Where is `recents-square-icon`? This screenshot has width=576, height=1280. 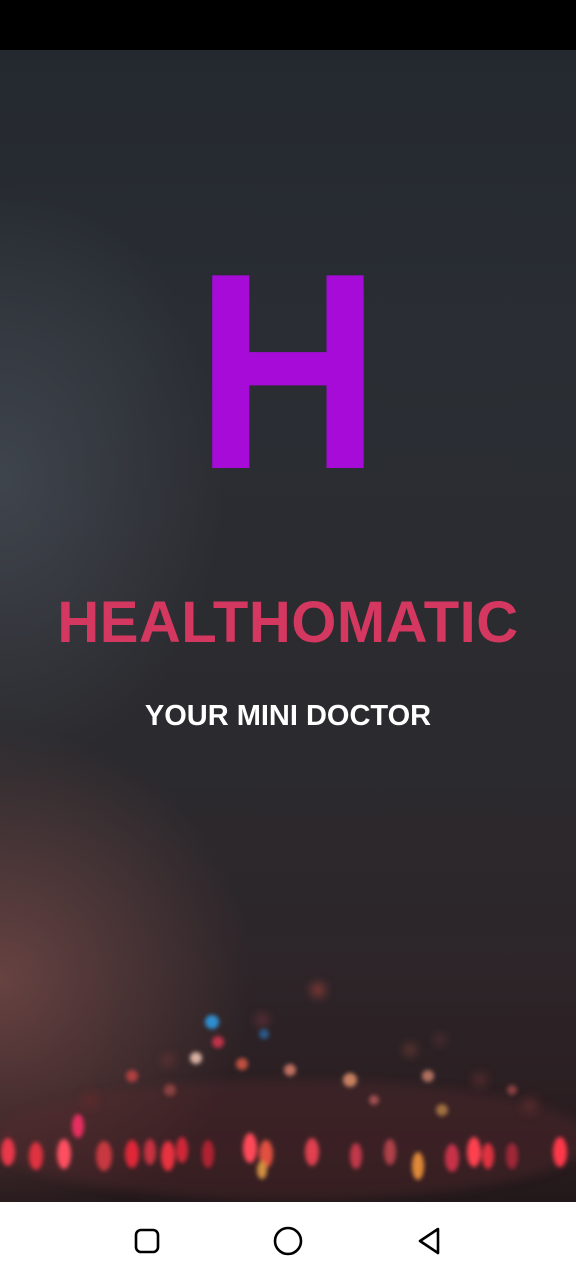
recents-square-icon is located at coordinates (147, 1241).